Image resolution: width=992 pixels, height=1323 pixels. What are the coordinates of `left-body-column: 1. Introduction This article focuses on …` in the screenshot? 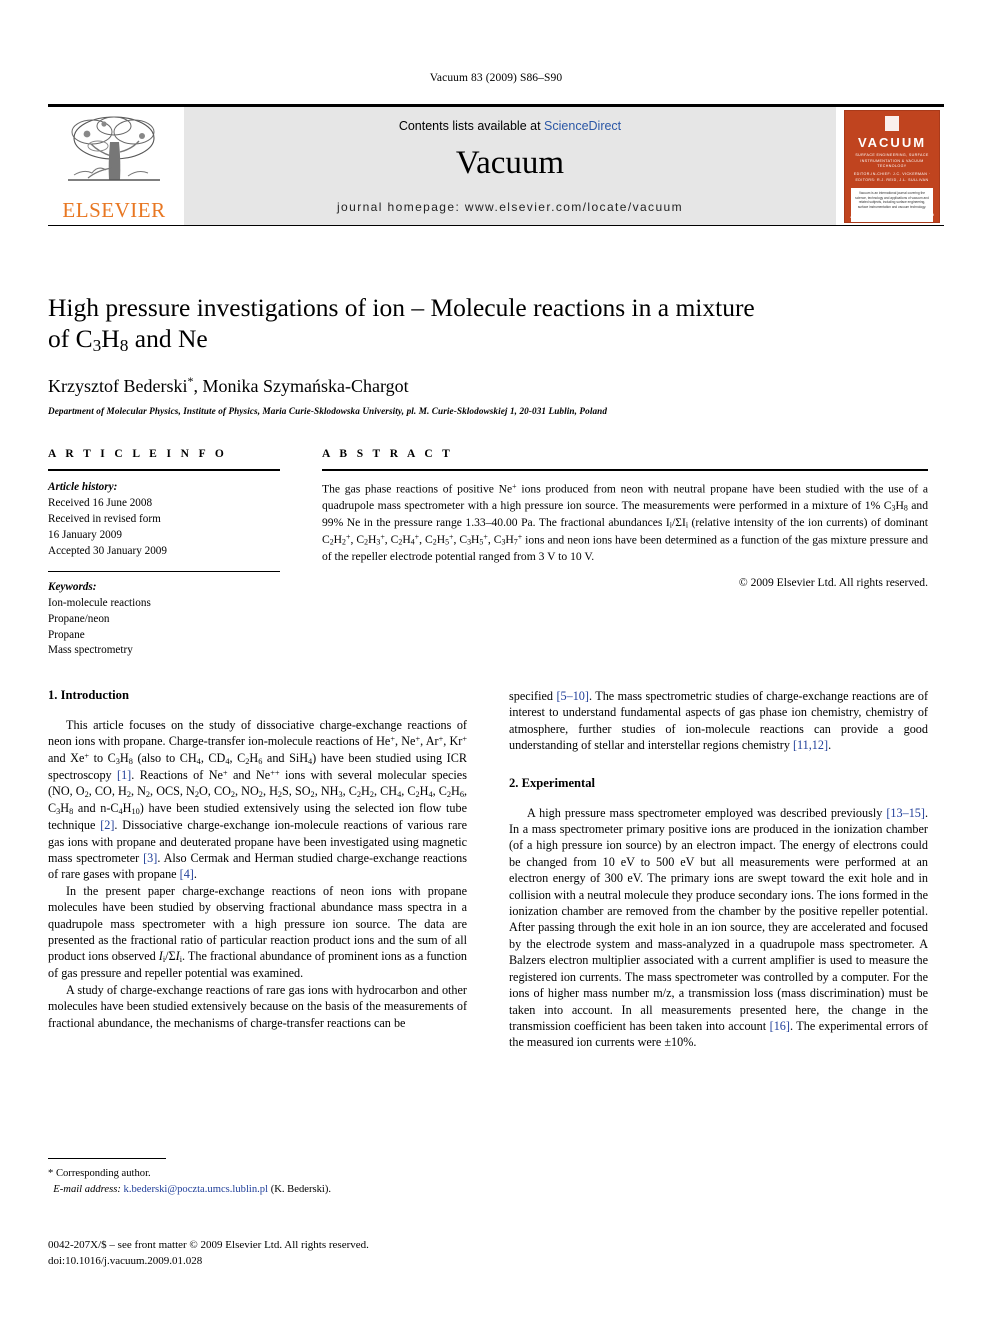 It's located at (257, 869).